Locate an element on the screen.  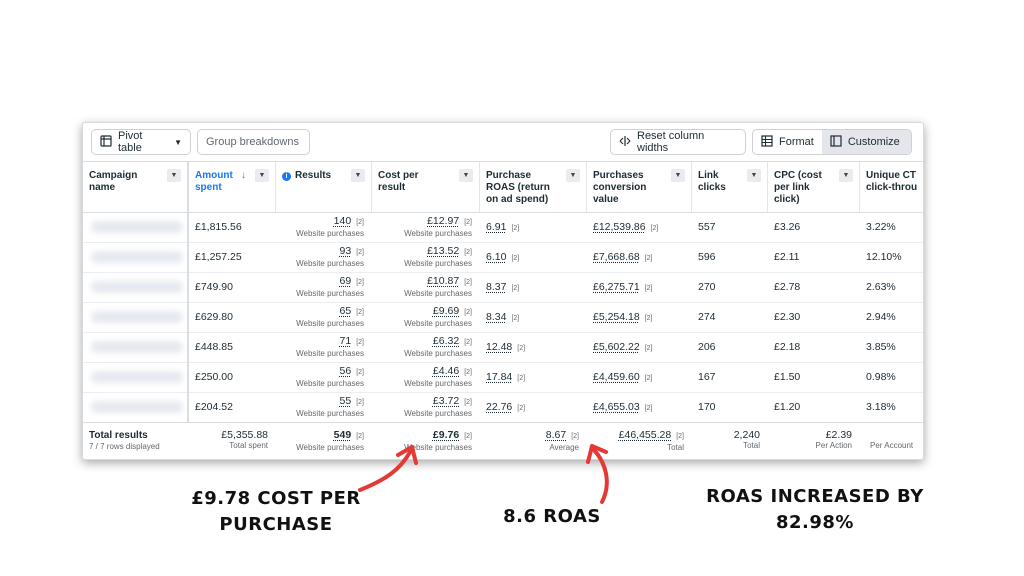
roas-annotation-text: 8.6 ROAS is located at coordinates (552, 516).